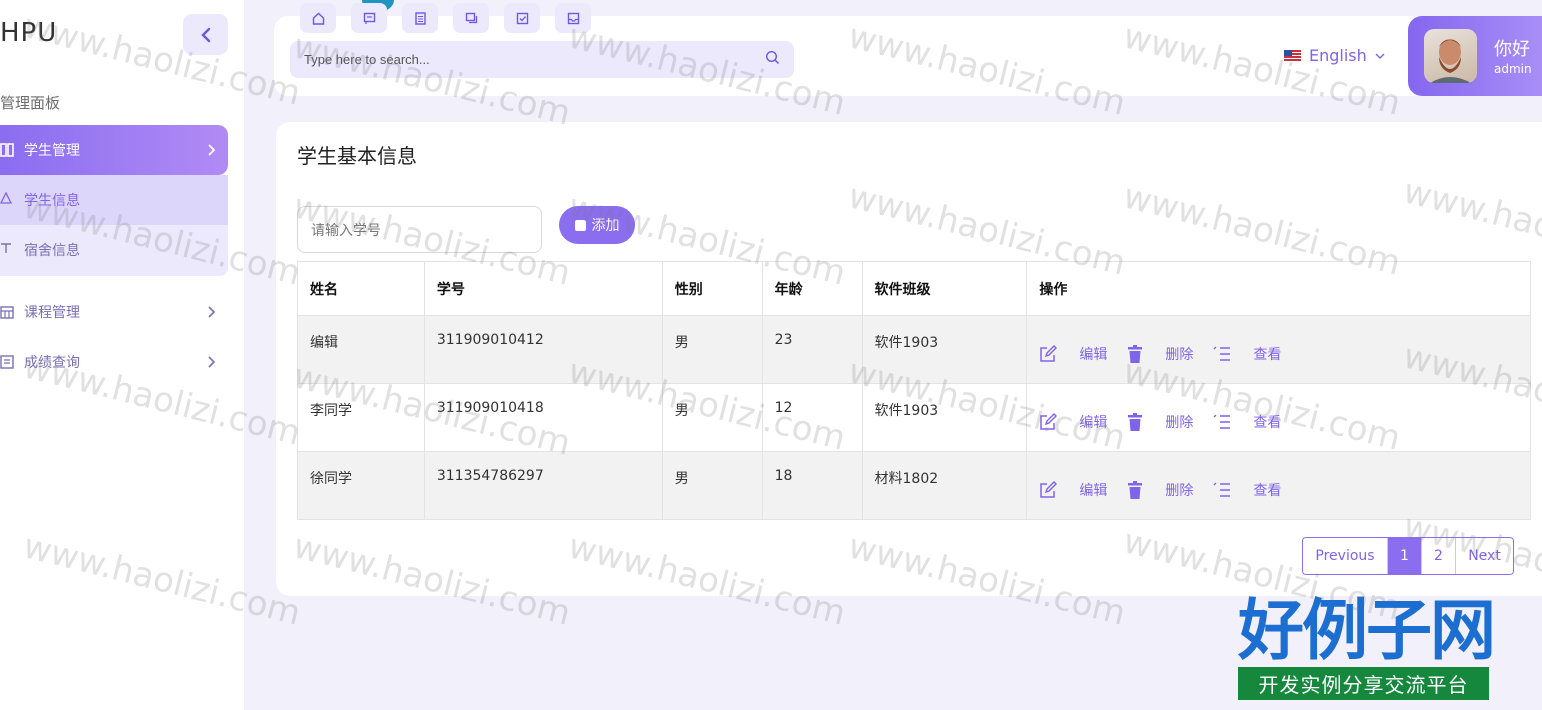 The height and width of the screenshot is (710, 1542). Describe the element at coordinates (52, 251) in the screenshot. I see `sidebar-item-label: 宿舍信息` at that location.